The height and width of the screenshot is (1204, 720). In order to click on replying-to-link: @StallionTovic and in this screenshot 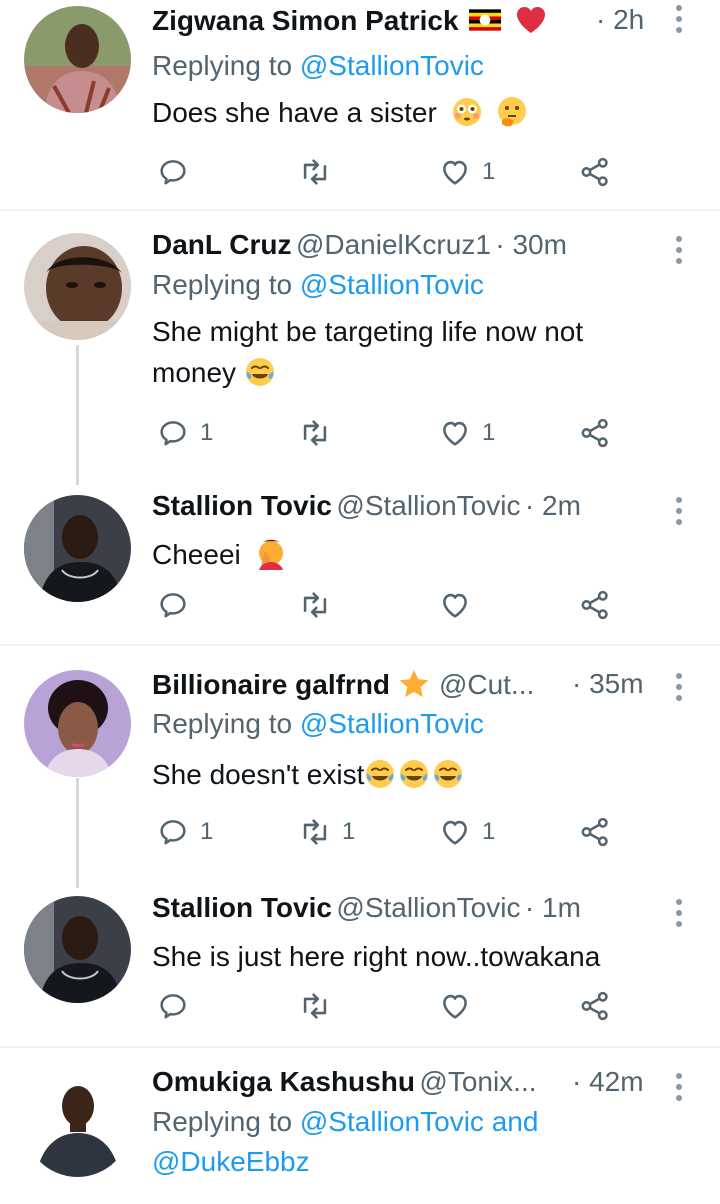, I will do `click(419, 1121)`.